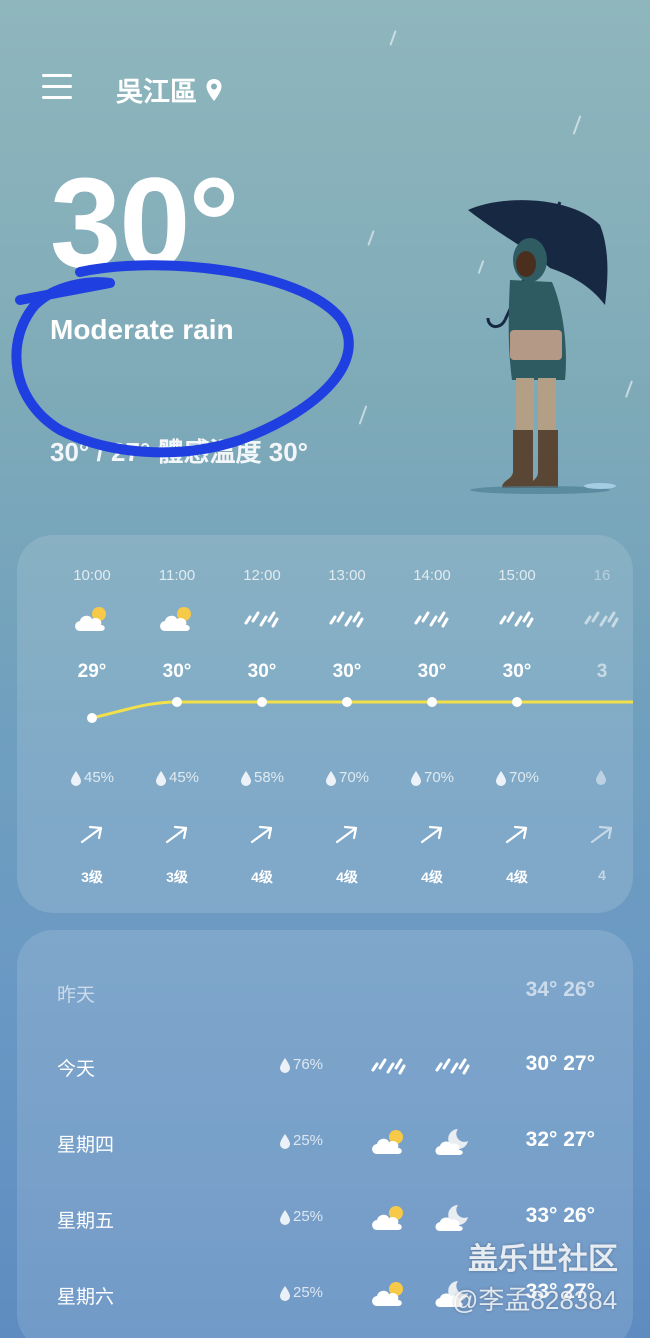  I want to click on daily-rain-value: 76%, so click(308, 1064).